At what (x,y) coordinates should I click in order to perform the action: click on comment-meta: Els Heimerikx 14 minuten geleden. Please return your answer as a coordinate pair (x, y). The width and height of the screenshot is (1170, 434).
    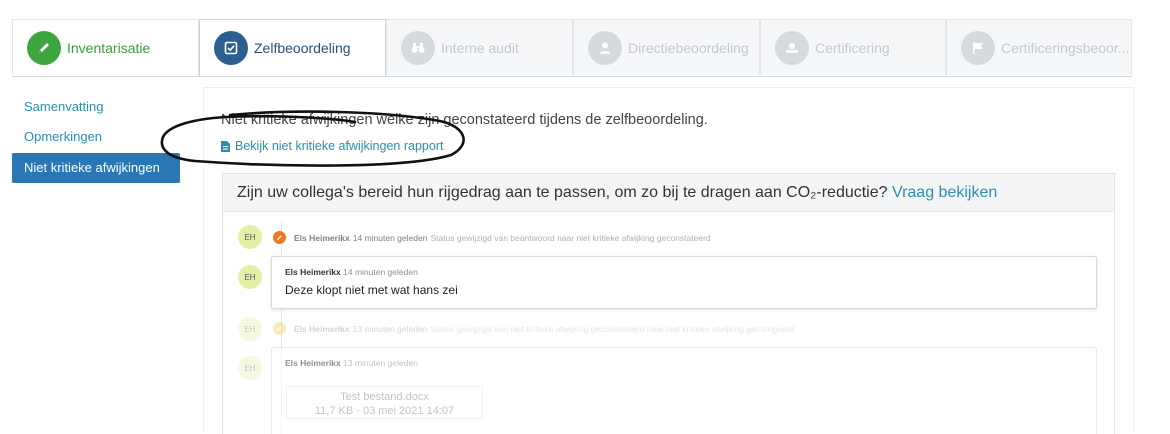
    Looking at the image, I should click on (690, 272).